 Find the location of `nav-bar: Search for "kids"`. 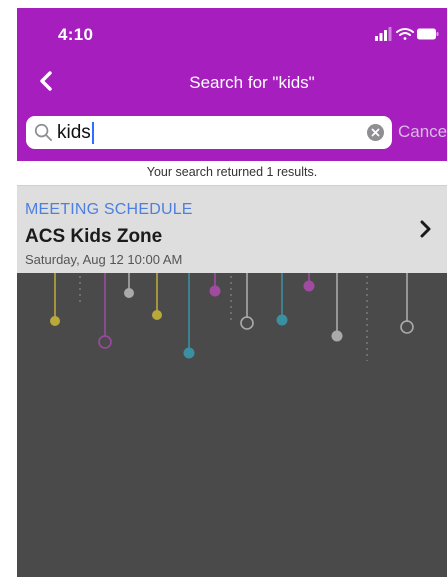

nav-bar: Search for "kids" is located at coordinates (232, 83).